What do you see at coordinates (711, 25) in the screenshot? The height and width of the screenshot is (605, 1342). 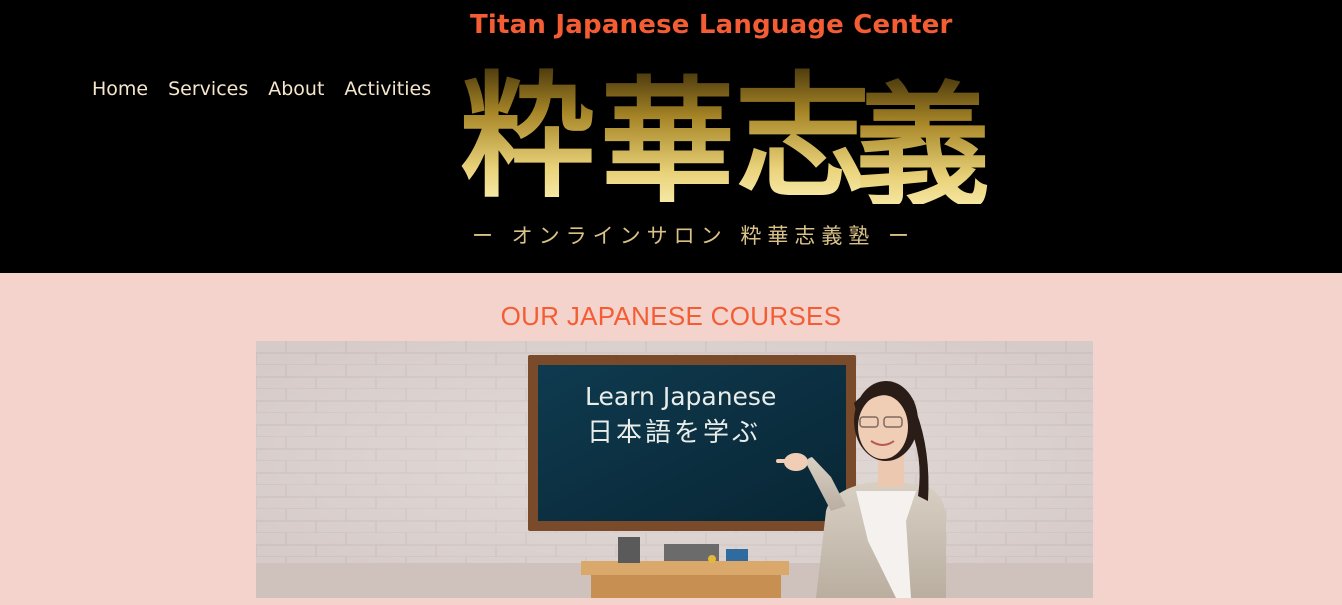 I see `site-title: Titan Japanese Language Center` at bounding box center [711, 25].